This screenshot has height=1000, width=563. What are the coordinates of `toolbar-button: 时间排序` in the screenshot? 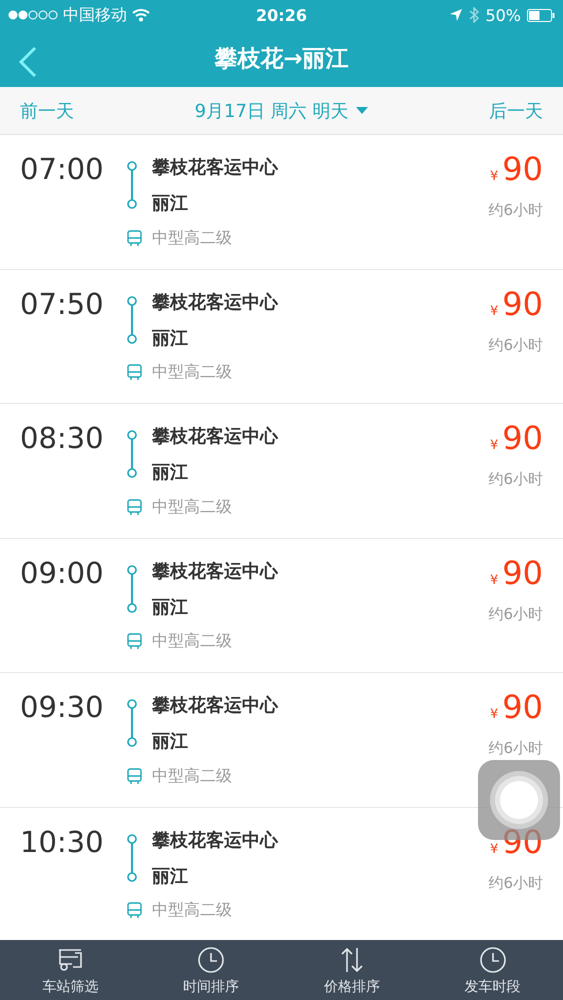 It's located at (211, 970).